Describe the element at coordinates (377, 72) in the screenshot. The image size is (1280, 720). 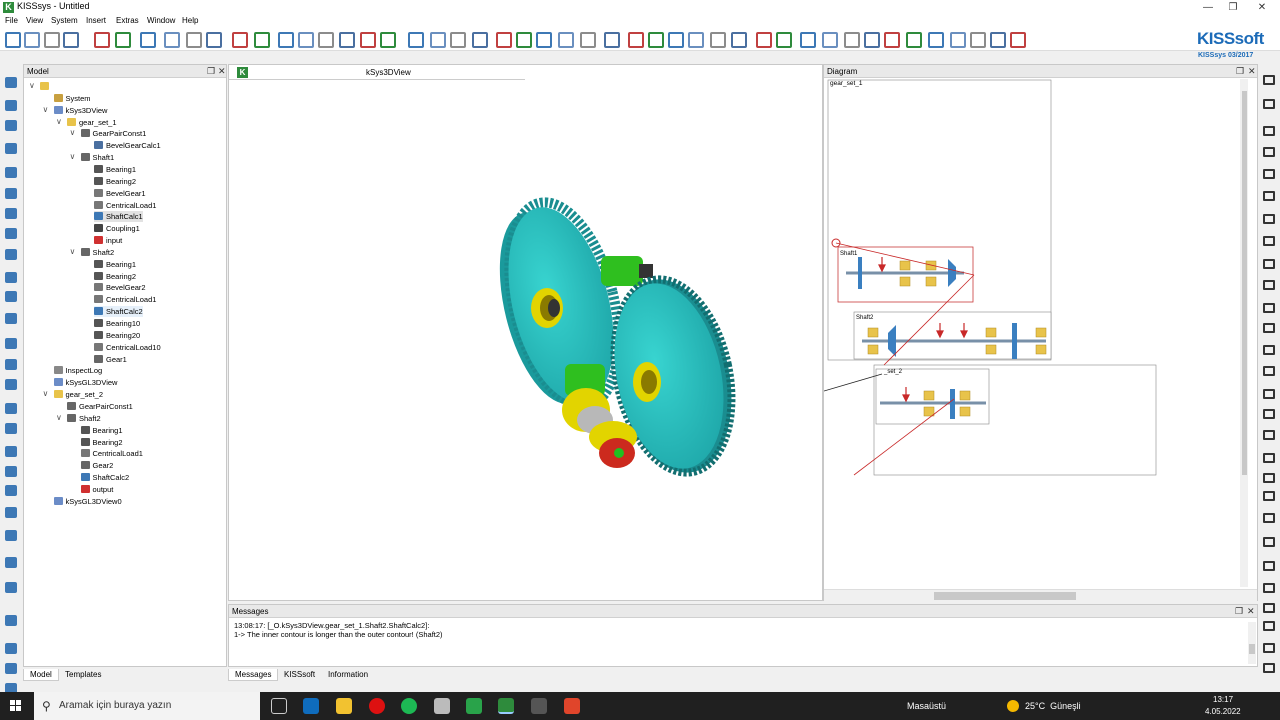
I see `view-3d-tab: K kSys3DView` at that location.